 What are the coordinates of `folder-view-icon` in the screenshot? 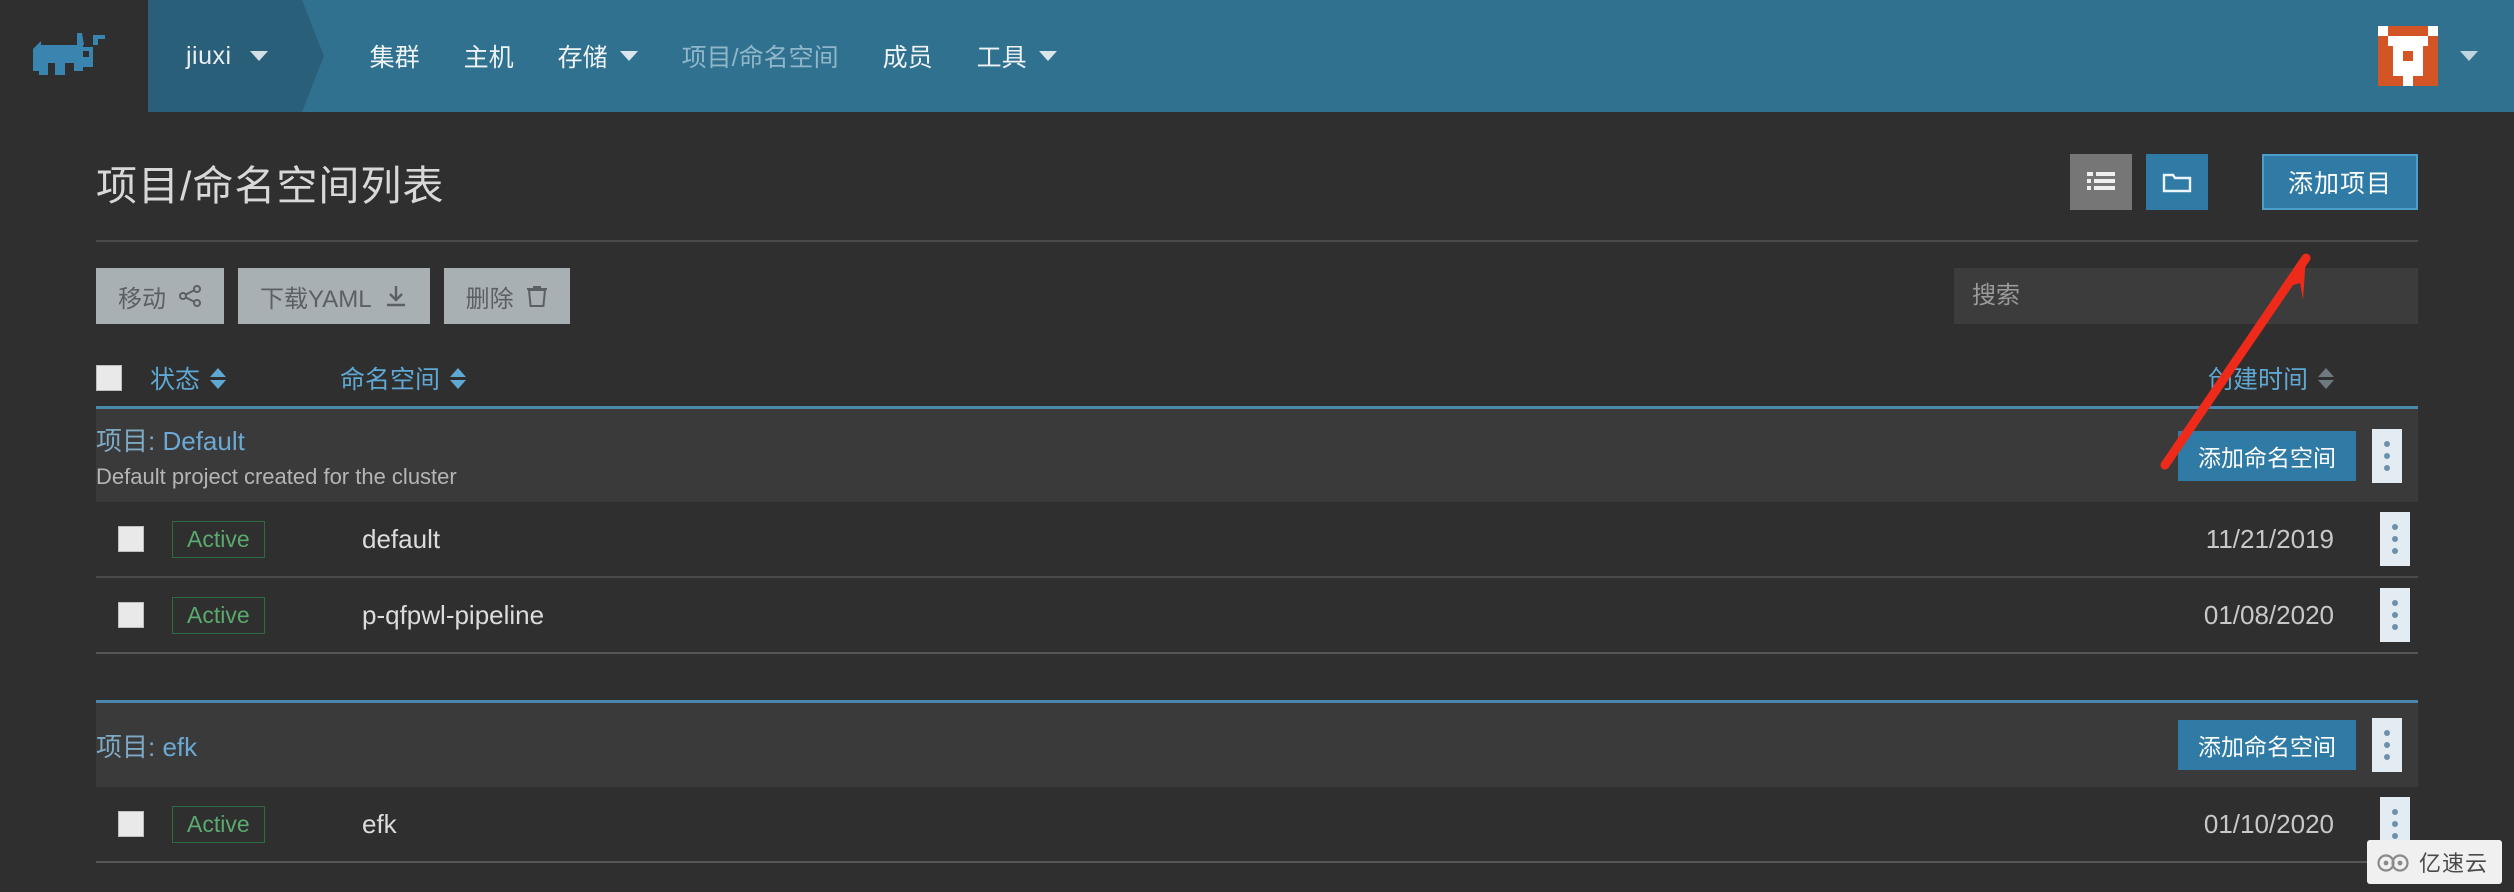 It's located at (2177, 183).